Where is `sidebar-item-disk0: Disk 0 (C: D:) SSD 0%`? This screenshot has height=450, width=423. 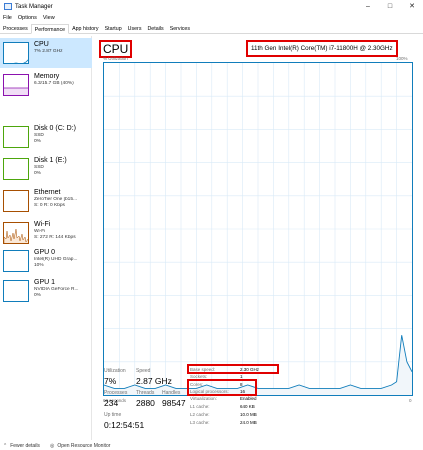
sidebar-item-disk0: Disk 0 (C: D:) SSD 0% is located at coordinates (46, 137).